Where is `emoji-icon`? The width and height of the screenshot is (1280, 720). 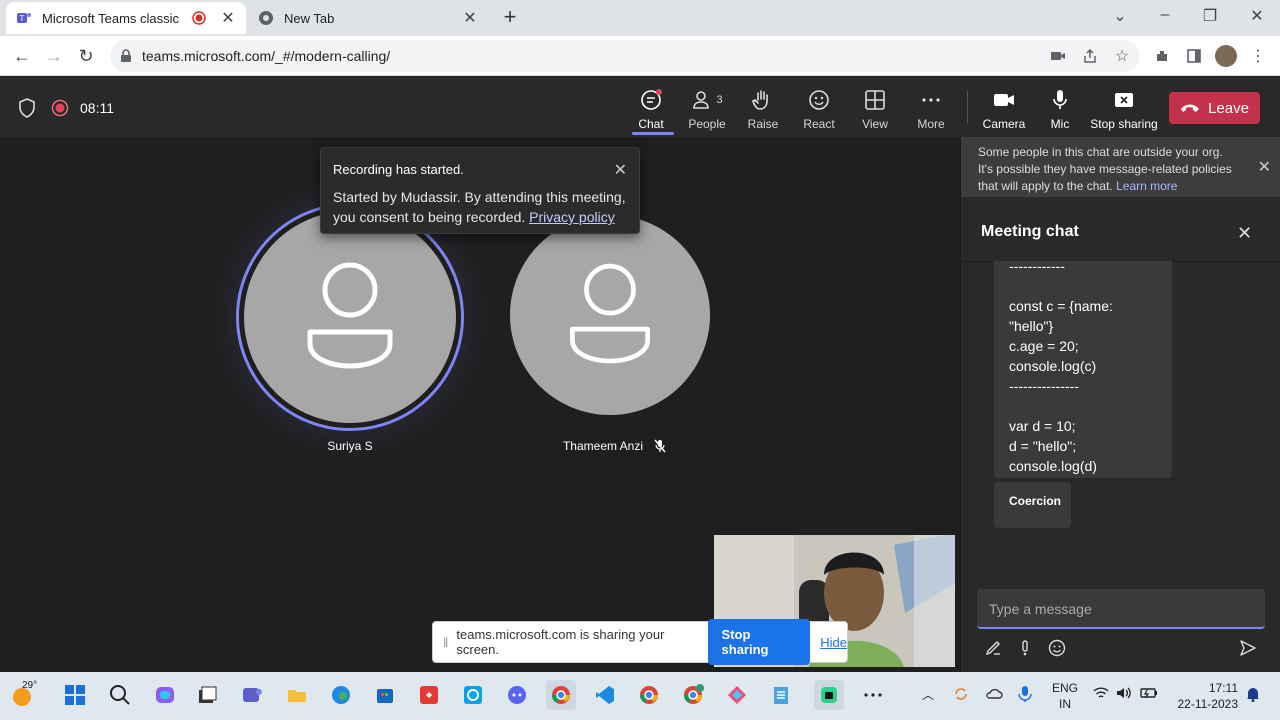
emoji-icon is located at coordinates (1057, 648).